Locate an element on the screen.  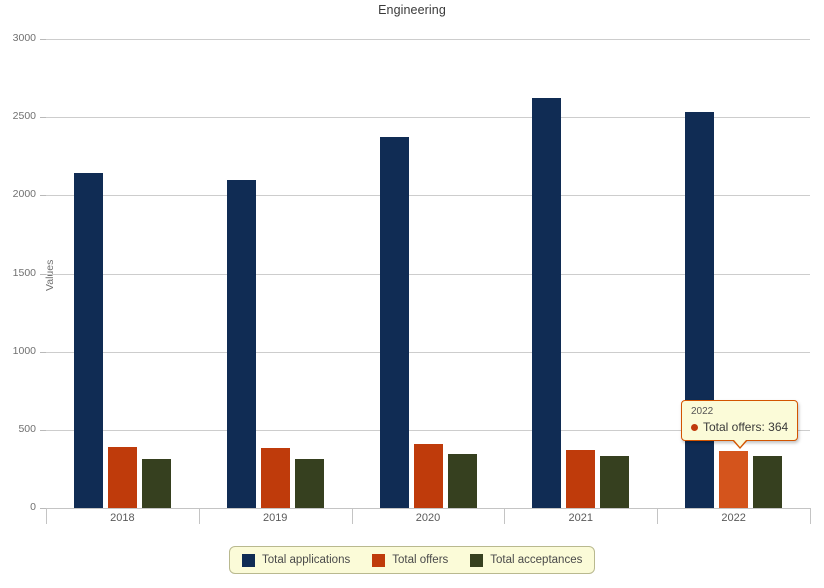
legend-item-total-acceptances: Total acceptances is located at coordinates (526, 560).